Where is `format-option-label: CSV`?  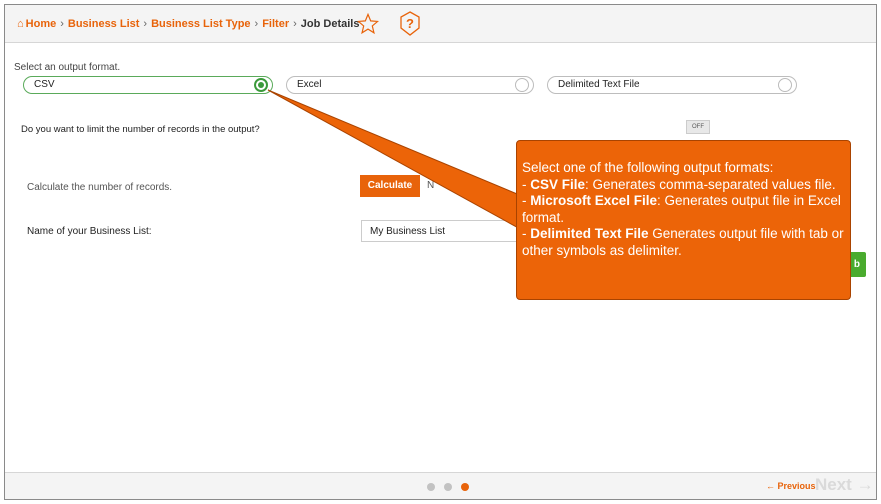 format-option-label: CSV is located at coordinates (44, 84).